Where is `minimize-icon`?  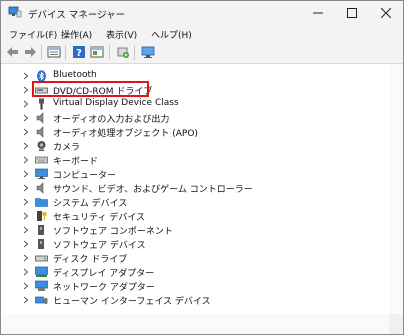 minimize-icon is located at coordinates (318, 13).